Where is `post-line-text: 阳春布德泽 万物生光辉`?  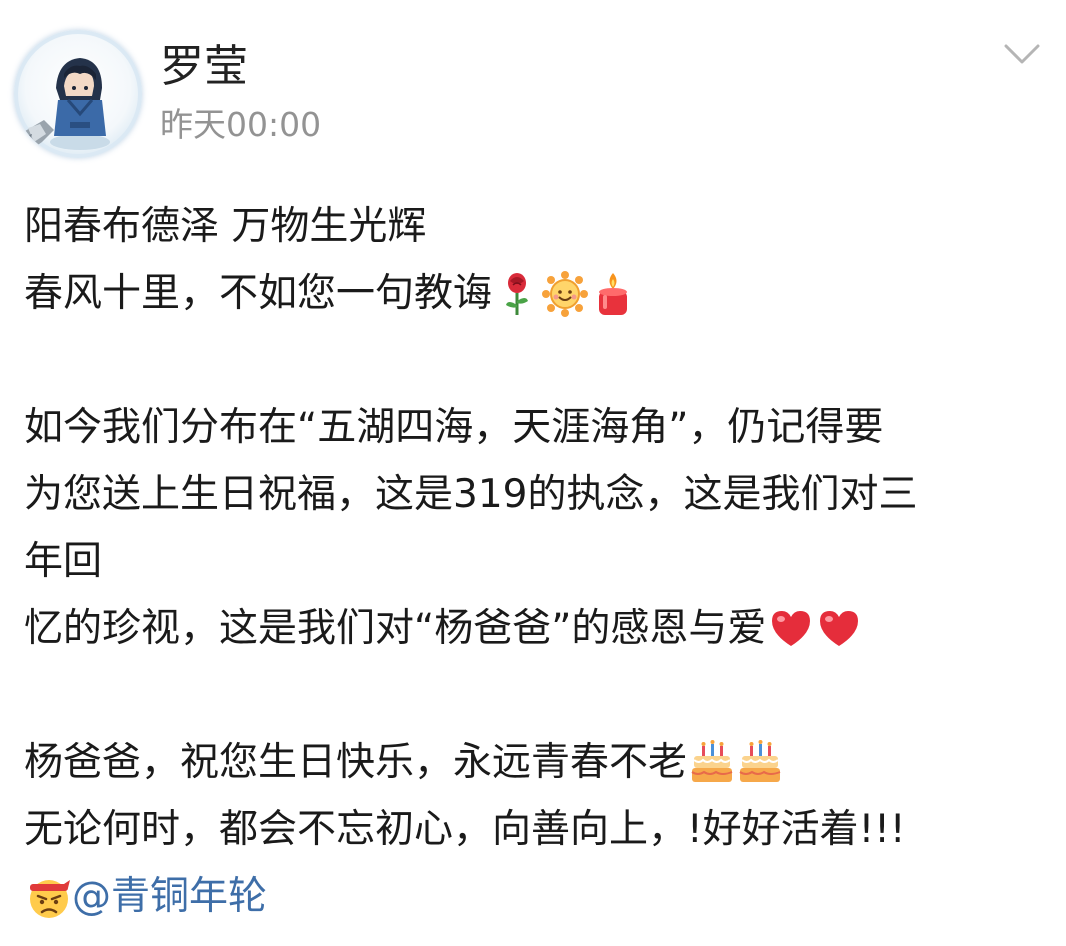
post-line-text: 阳春布德泽 万物生光辉 is located at coordinates (225, 226).